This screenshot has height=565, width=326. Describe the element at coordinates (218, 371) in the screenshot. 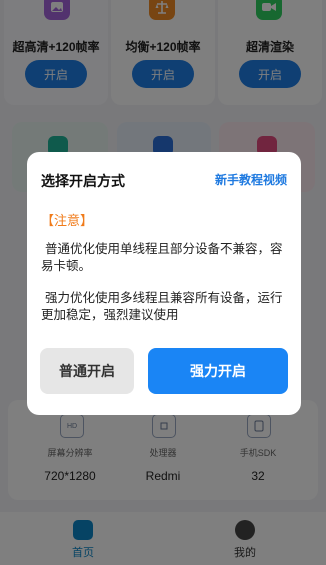

I see `strong-enable-button: 强力开启` at that location.